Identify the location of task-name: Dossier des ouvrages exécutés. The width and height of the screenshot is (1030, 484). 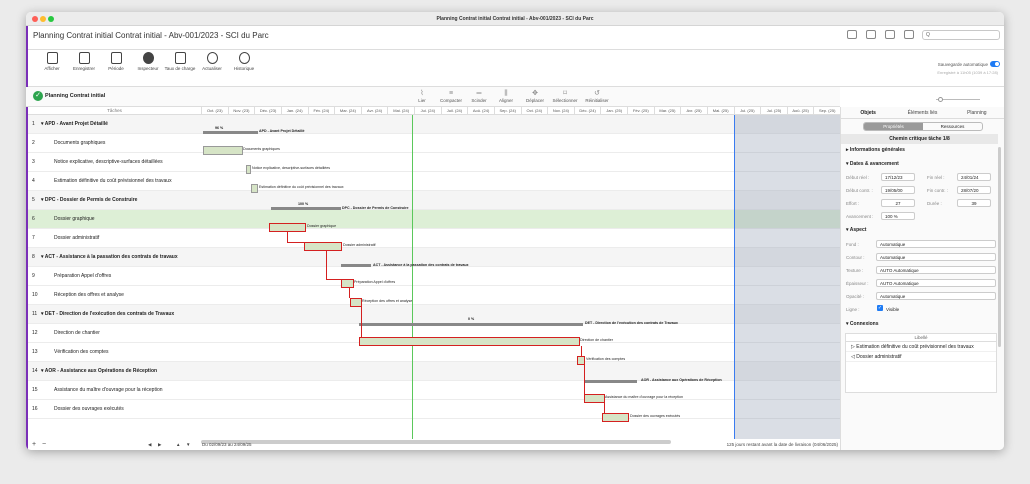
(89, 409).